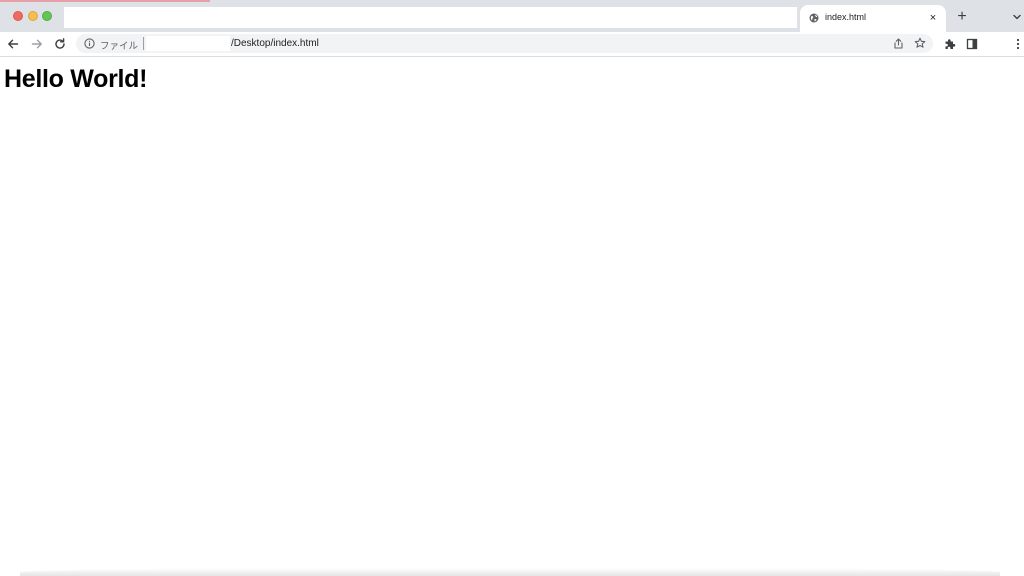 Image resolution: width=1024 pixels, height=576 pixels. What do you see at coordinates (60, 44) in the screenshot?
I see `reload-icon` at bounding box center [60, 44].